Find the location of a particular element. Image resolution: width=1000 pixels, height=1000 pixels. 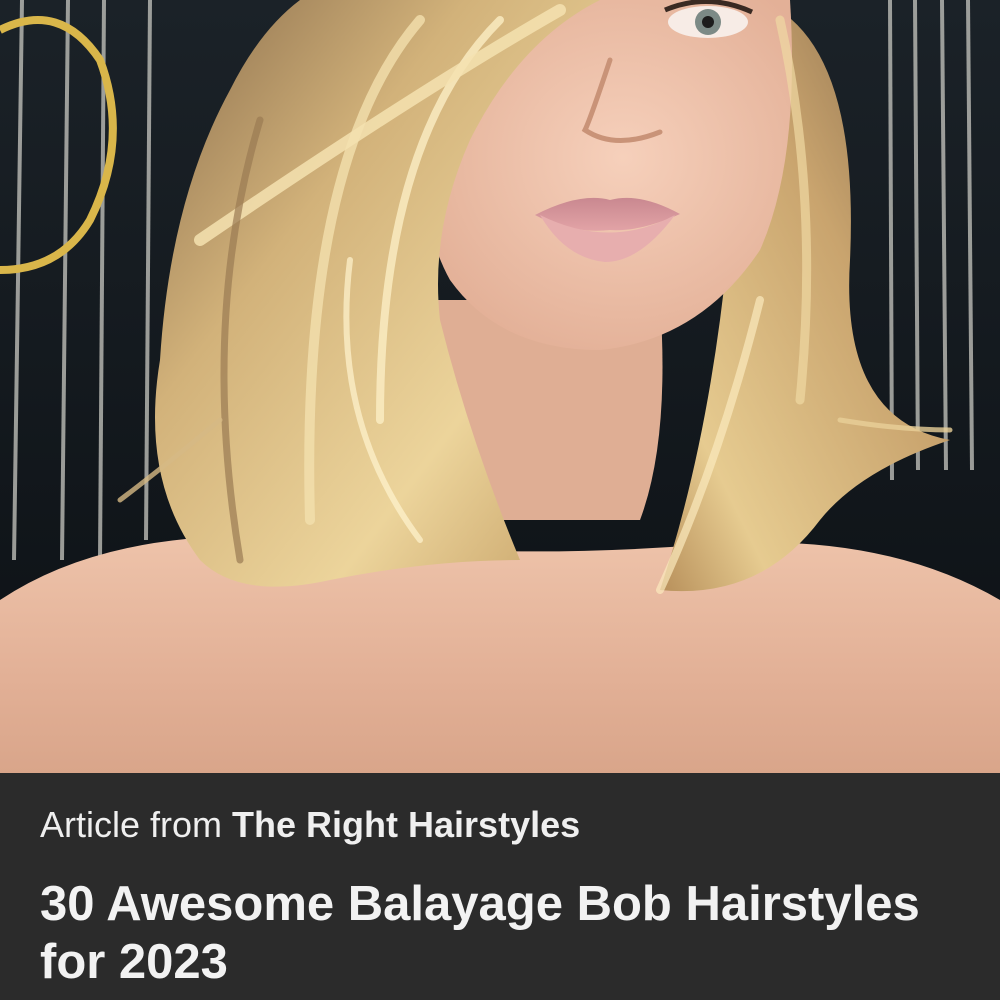

source-attribution: Article from The Right Hairstyles is located at coordinates (310, 825).